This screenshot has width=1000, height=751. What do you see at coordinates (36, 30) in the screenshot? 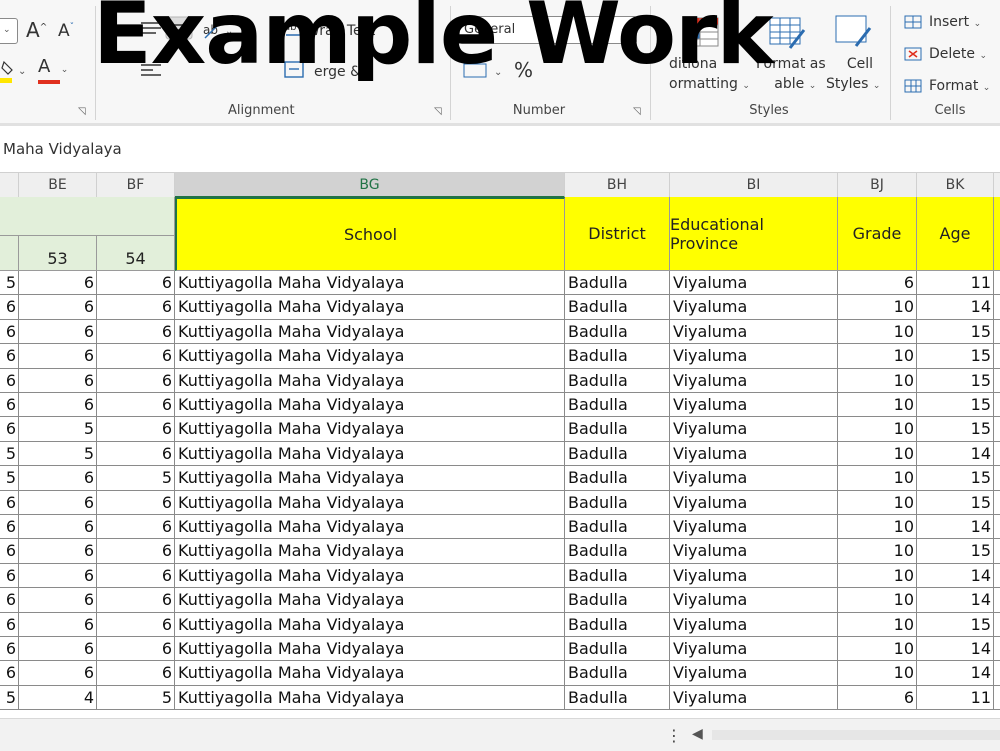
I see `increase-font-icon: A^` at bounding box center [36, 30].